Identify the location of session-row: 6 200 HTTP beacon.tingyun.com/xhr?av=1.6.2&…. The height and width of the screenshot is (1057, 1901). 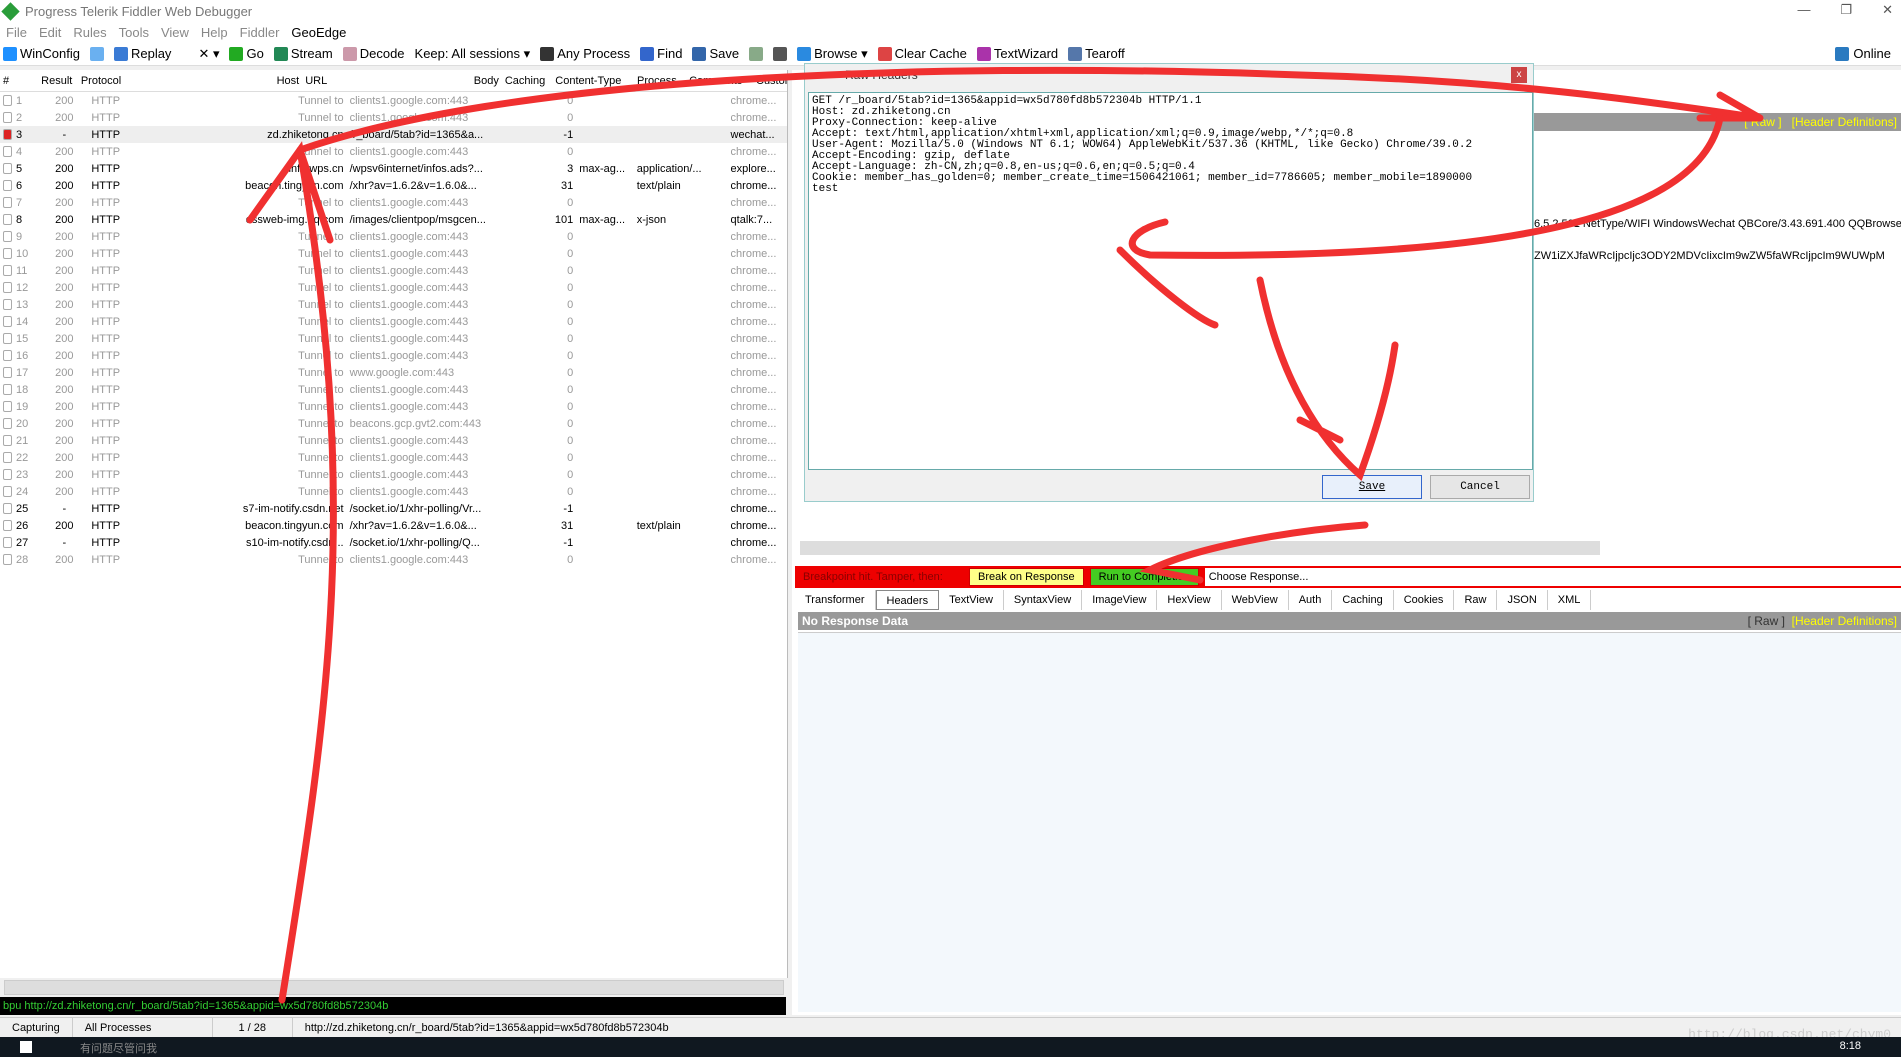
(393, 185).